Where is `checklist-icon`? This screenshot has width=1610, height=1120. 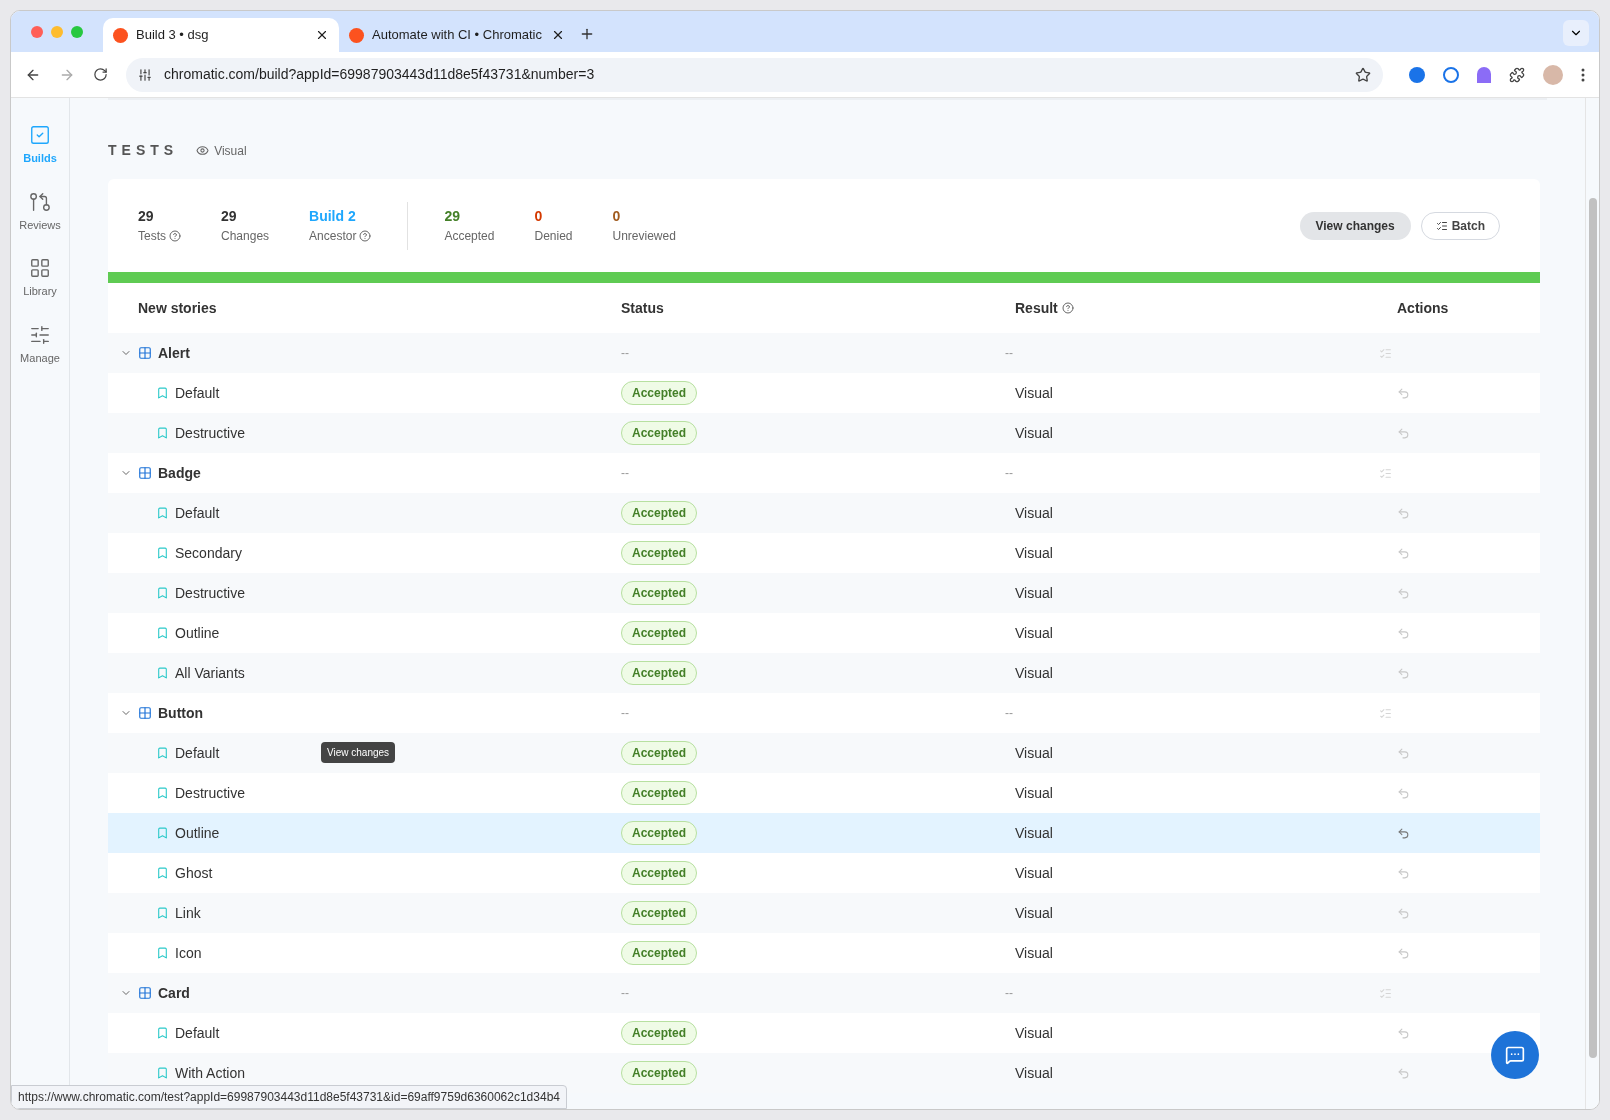 checklist-icon is located at coordinates (1441, 225).